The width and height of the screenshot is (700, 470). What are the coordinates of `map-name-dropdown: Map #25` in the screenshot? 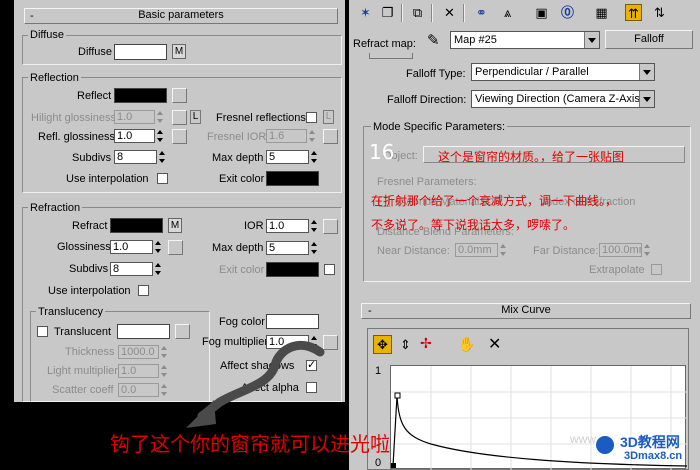 It's located at (525, 40).